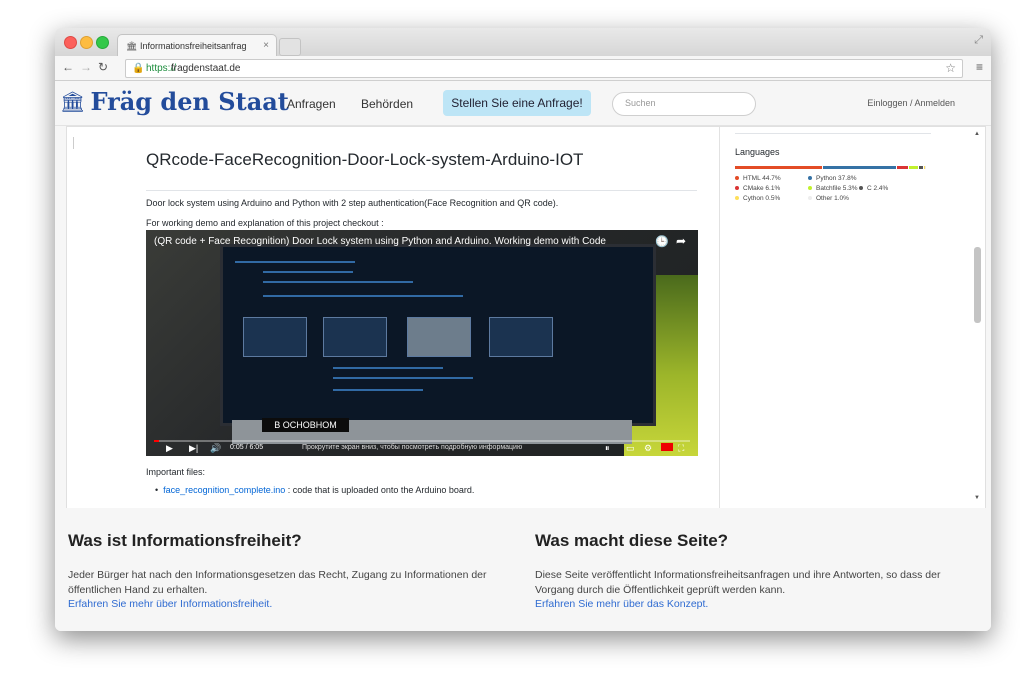 The image size is (1024, 694). I want to click on site-logo: 🏛 Fräg den Staat, so click(174, 101).